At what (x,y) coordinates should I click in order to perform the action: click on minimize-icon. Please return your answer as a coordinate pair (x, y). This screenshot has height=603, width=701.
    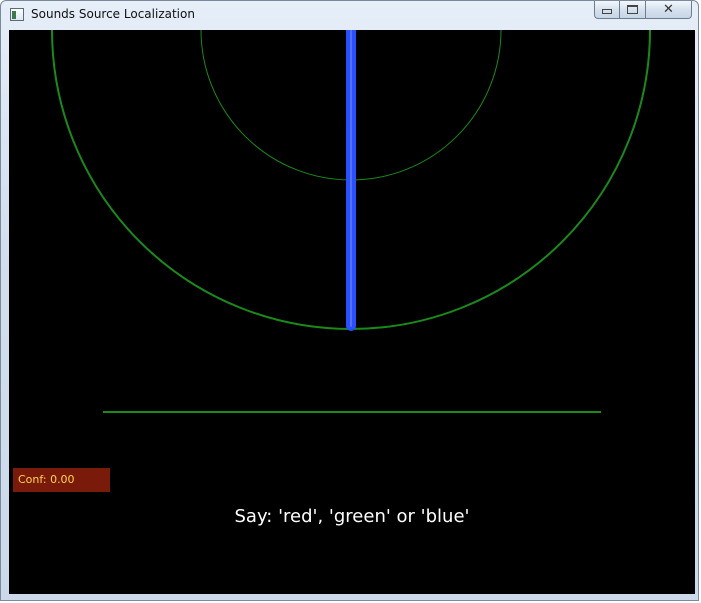
    Looking at the image, I should click on (607, 11).